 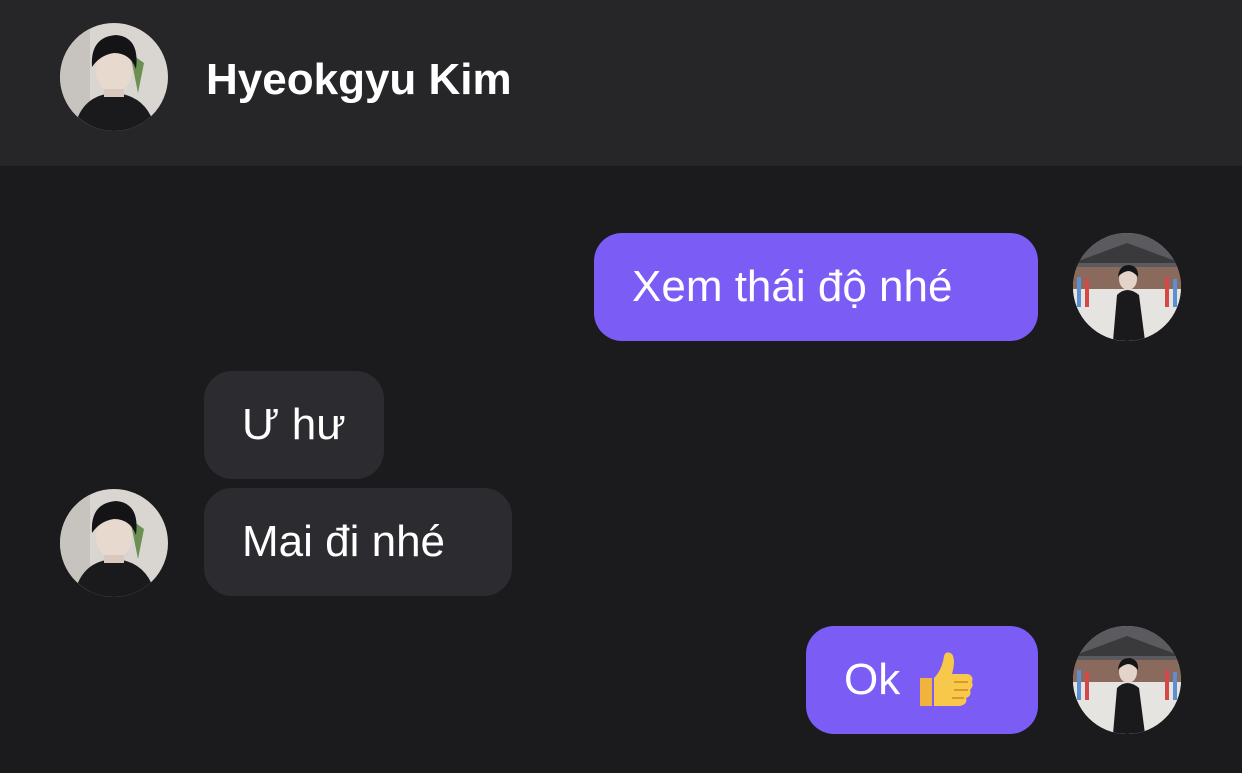 I want to click on message-bubble-incoming: Ư hư, so click(x=294, y=425).